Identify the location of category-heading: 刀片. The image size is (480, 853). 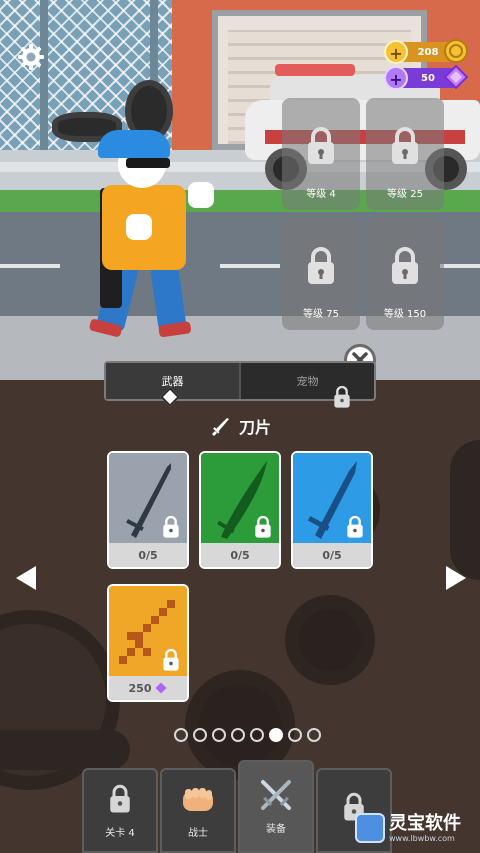
(240, 426).